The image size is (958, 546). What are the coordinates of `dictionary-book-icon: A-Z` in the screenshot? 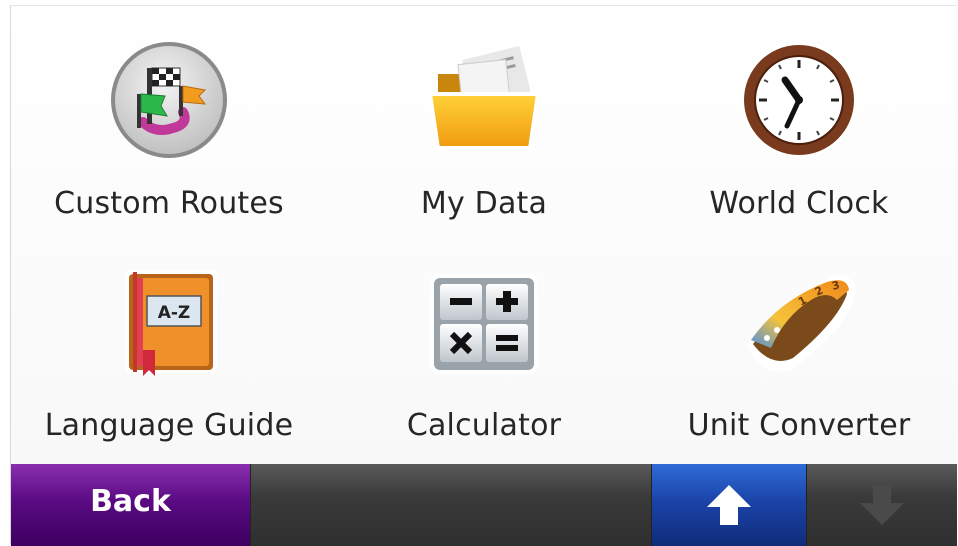 It's located at (171, 323).